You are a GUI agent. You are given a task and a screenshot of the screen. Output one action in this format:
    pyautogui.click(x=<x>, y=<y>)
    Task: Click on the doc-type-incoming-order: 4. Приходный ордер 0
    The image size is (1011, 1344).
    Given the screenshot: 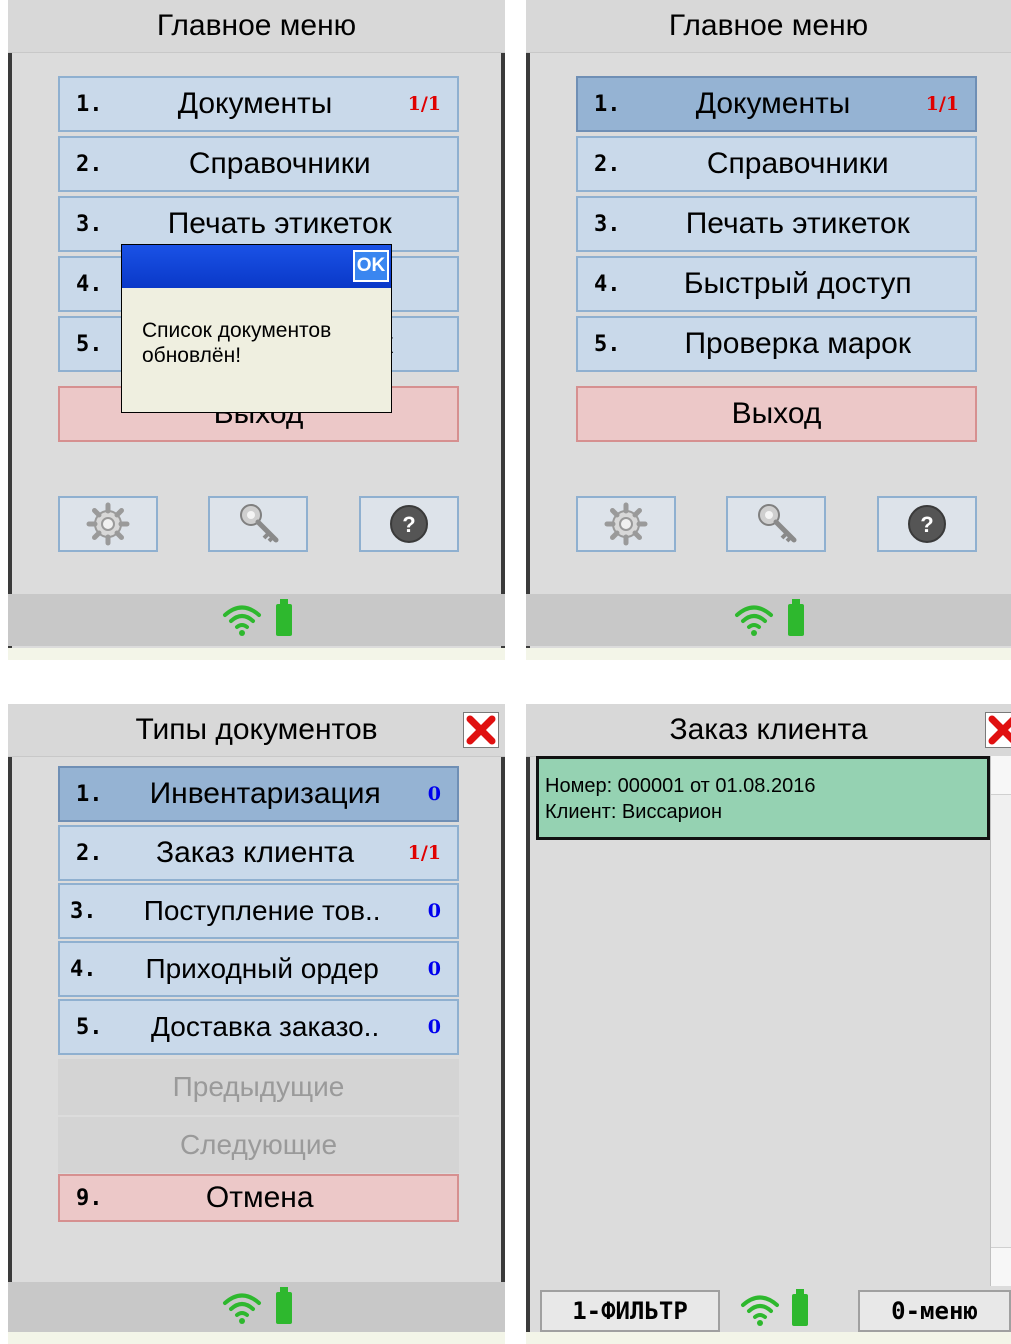 What is the action you would take?
    pyautogui.click(x=258, y=969)
    